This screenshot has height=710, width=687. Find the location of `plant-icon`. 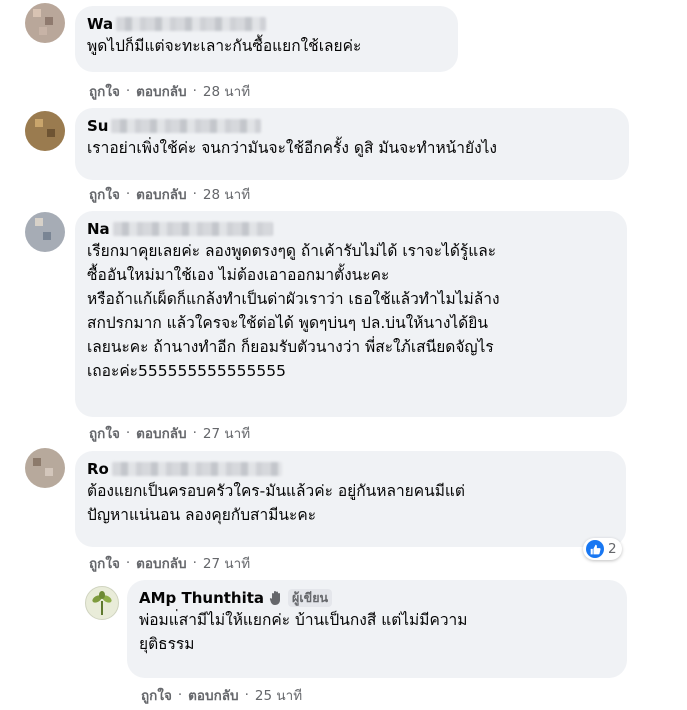

plant-icon is located at coordinates (102, 603).